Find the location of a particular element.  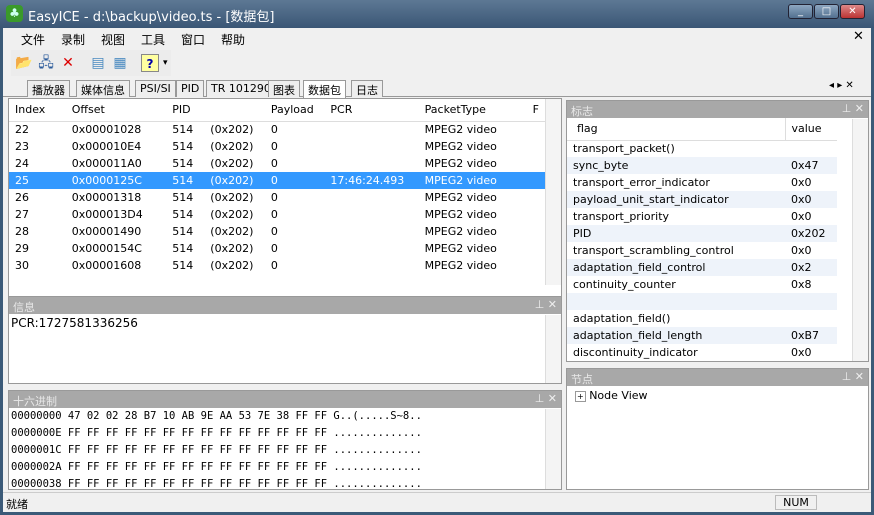

table-row: 26 0x00001318 514 (0x202) 0 MPEG2 video is located at coordinates (277, 197).